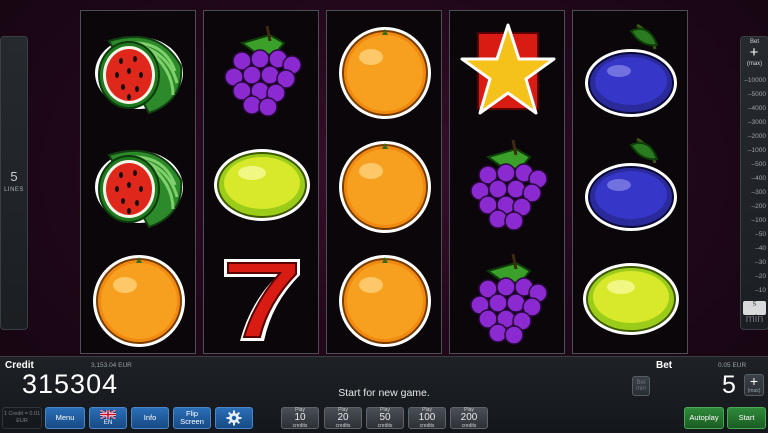  I want to click on plus-icon: +, so click(754, 381).